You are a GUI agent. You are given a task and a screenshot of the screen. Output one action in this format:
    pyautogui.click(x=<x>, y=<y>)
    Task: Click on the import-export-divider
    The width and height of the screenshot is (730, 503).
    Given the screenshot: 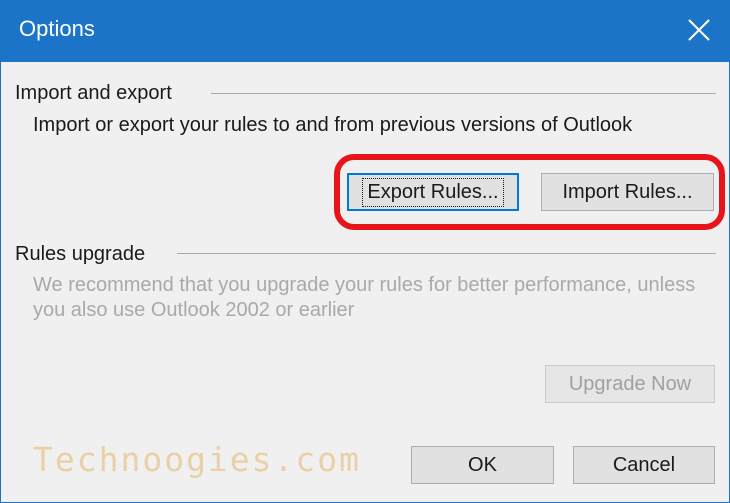 What is the action you would take?
    pyautogui.click(x=463, y=93)
    